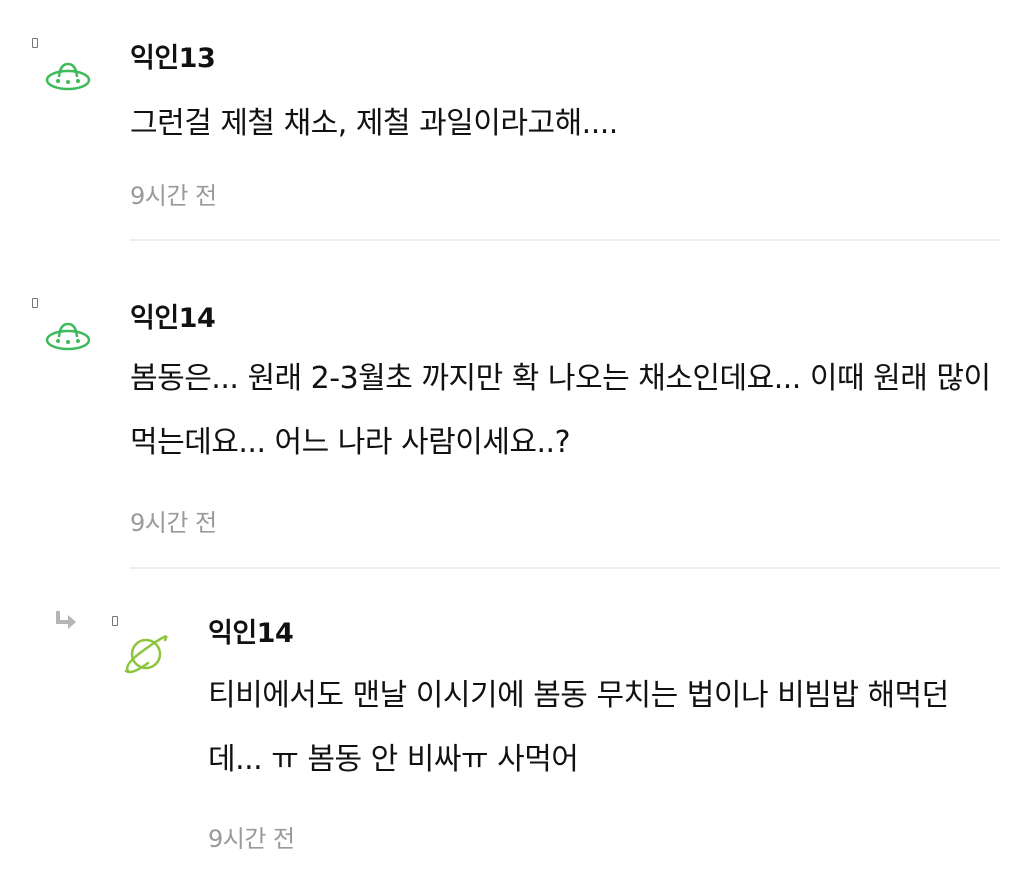  I want to click on comment-author: 익인13, so click(173, 58).